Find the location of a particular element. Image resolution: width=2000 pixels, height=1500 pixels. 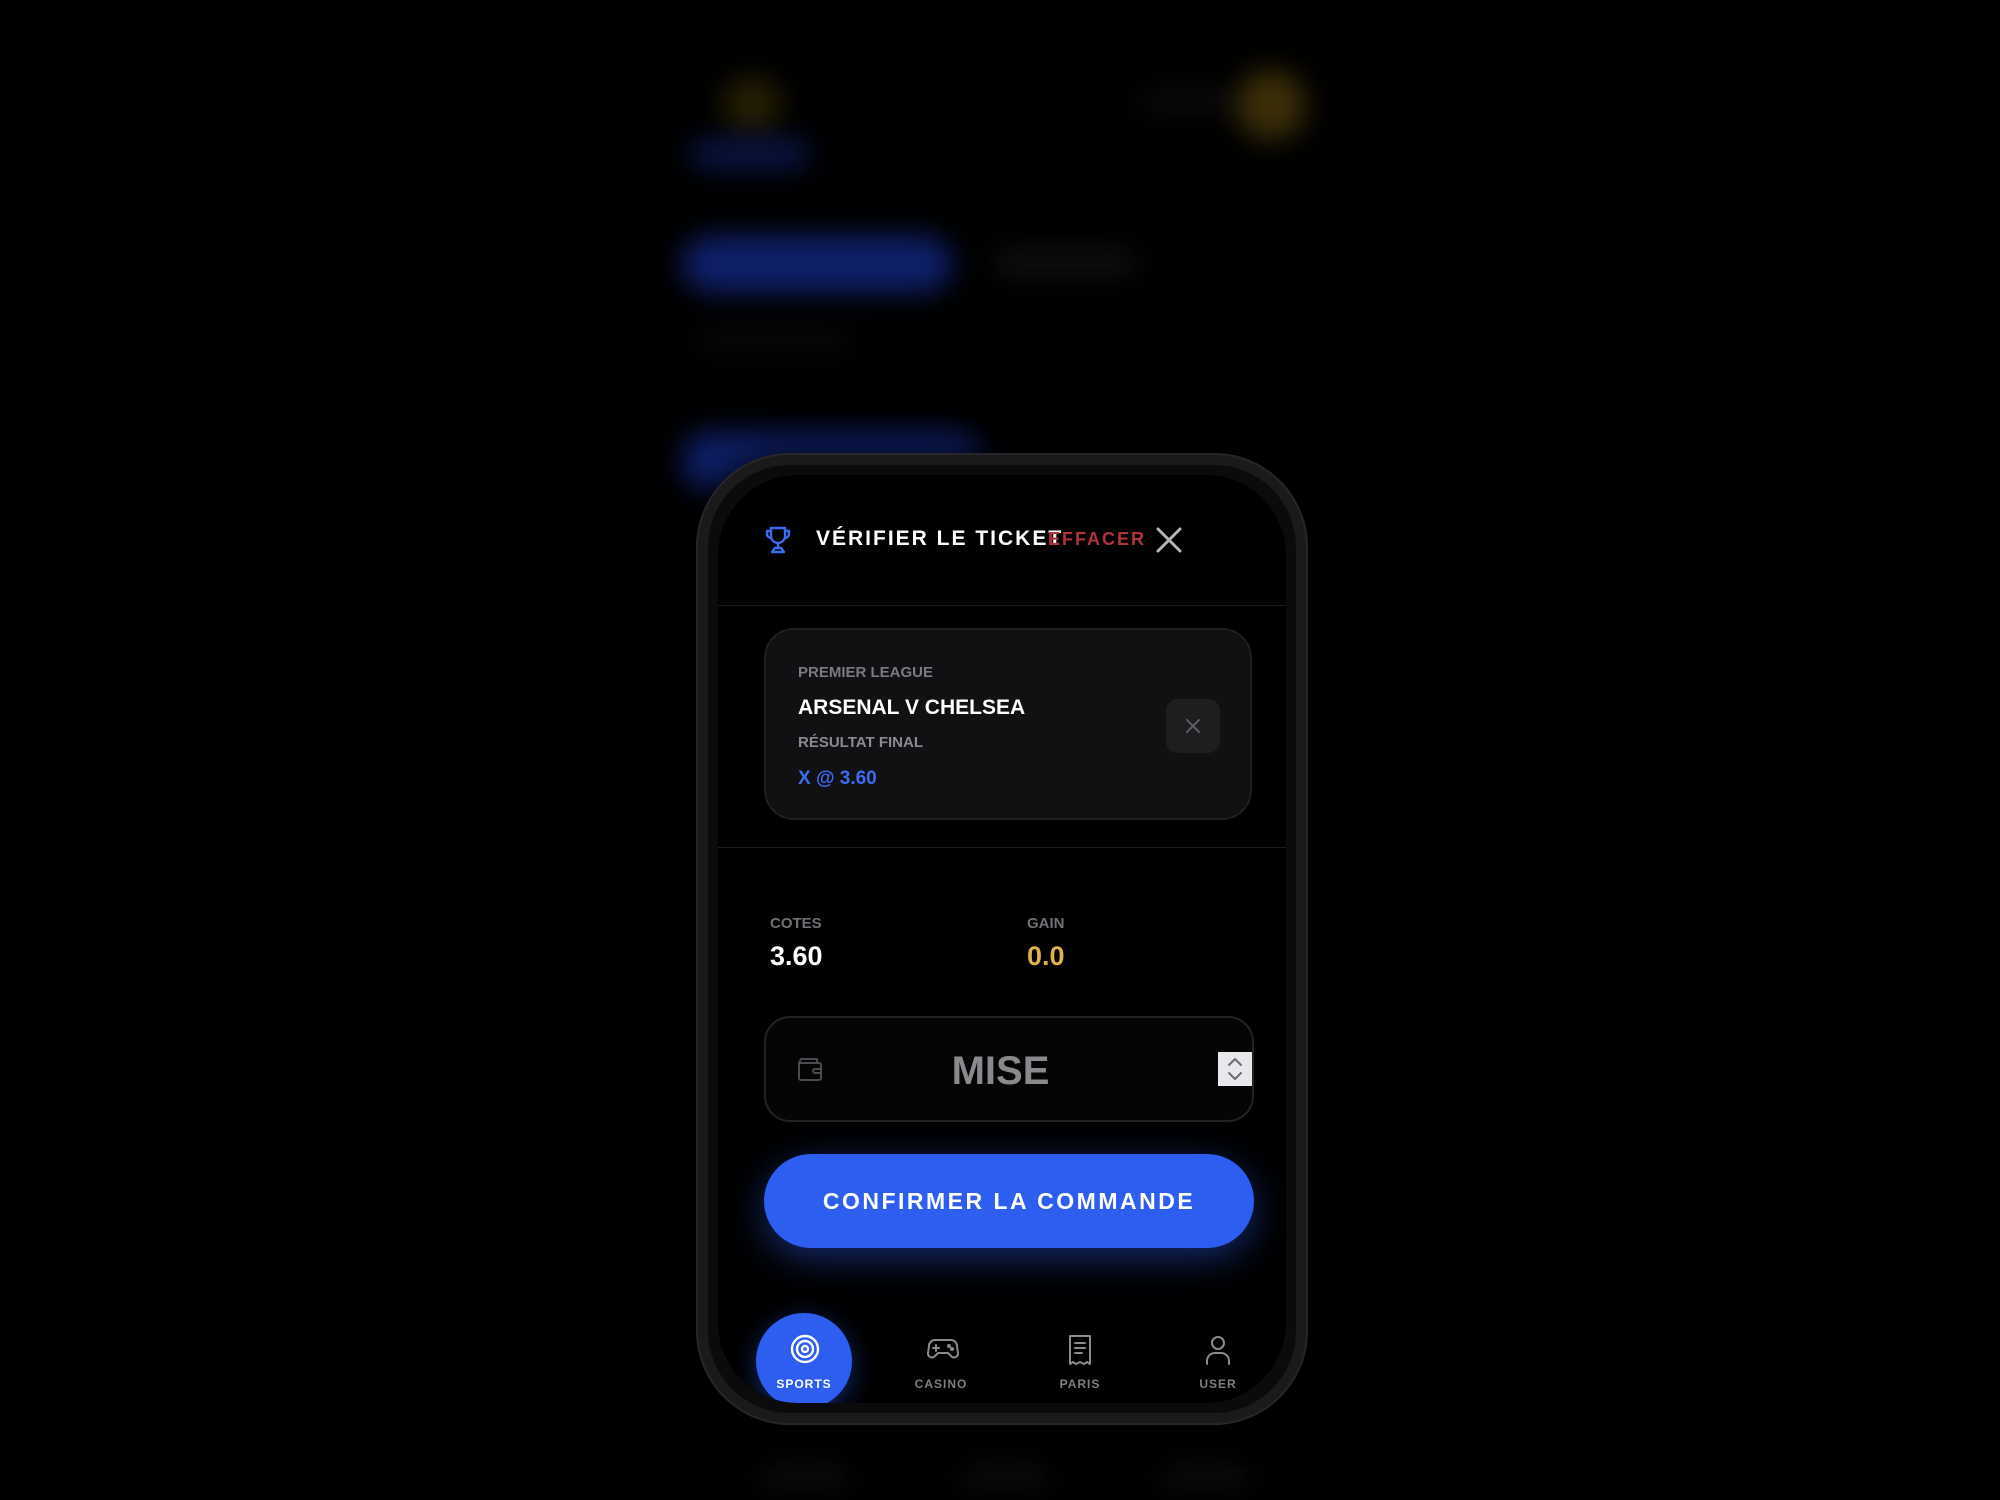

nav-sports: SPORTS is located at coordinates (804, 1358).